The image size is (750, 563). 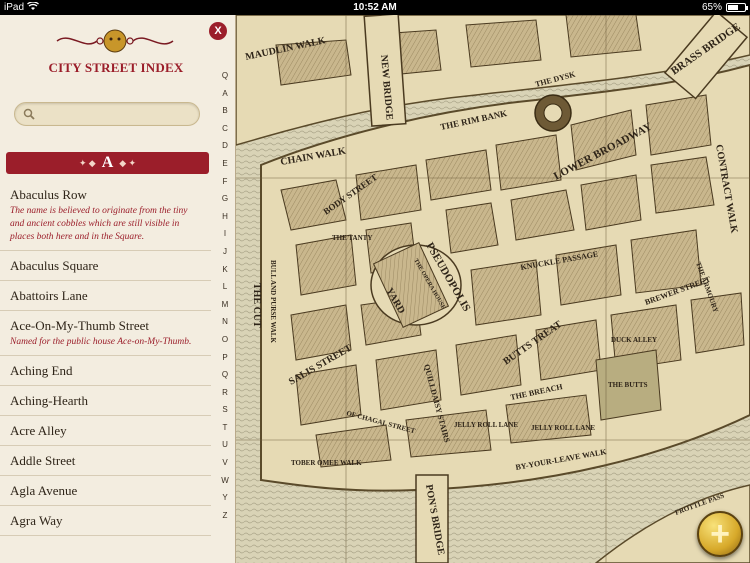 I want to click on status-bar: iPad 10:52 AM 65%, so click(x=375, y=7).